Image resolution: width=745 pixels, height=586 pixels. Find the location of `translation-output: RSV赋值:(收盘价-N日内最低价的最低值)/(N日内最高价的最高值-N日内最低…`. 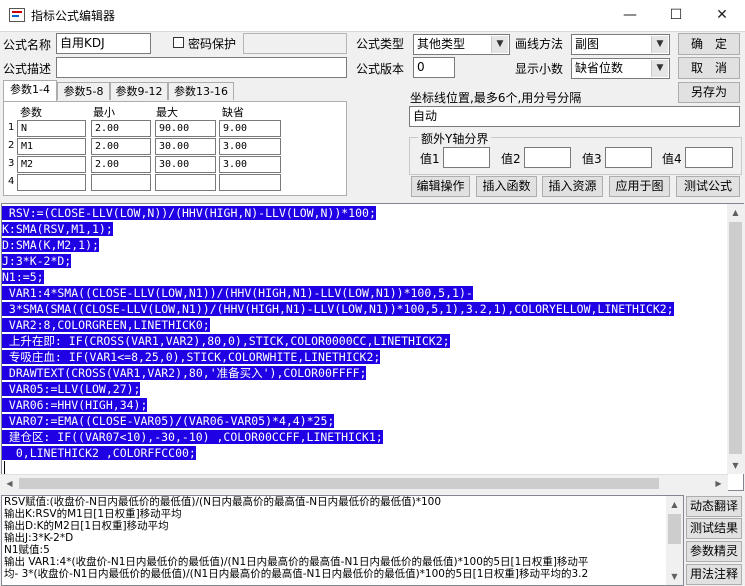

translation-output: RSV赋值:(收盘价-N日内最低价的最低值)/(N日内最高价的最高值-N日内最低… is located at coordinates (342, 540).